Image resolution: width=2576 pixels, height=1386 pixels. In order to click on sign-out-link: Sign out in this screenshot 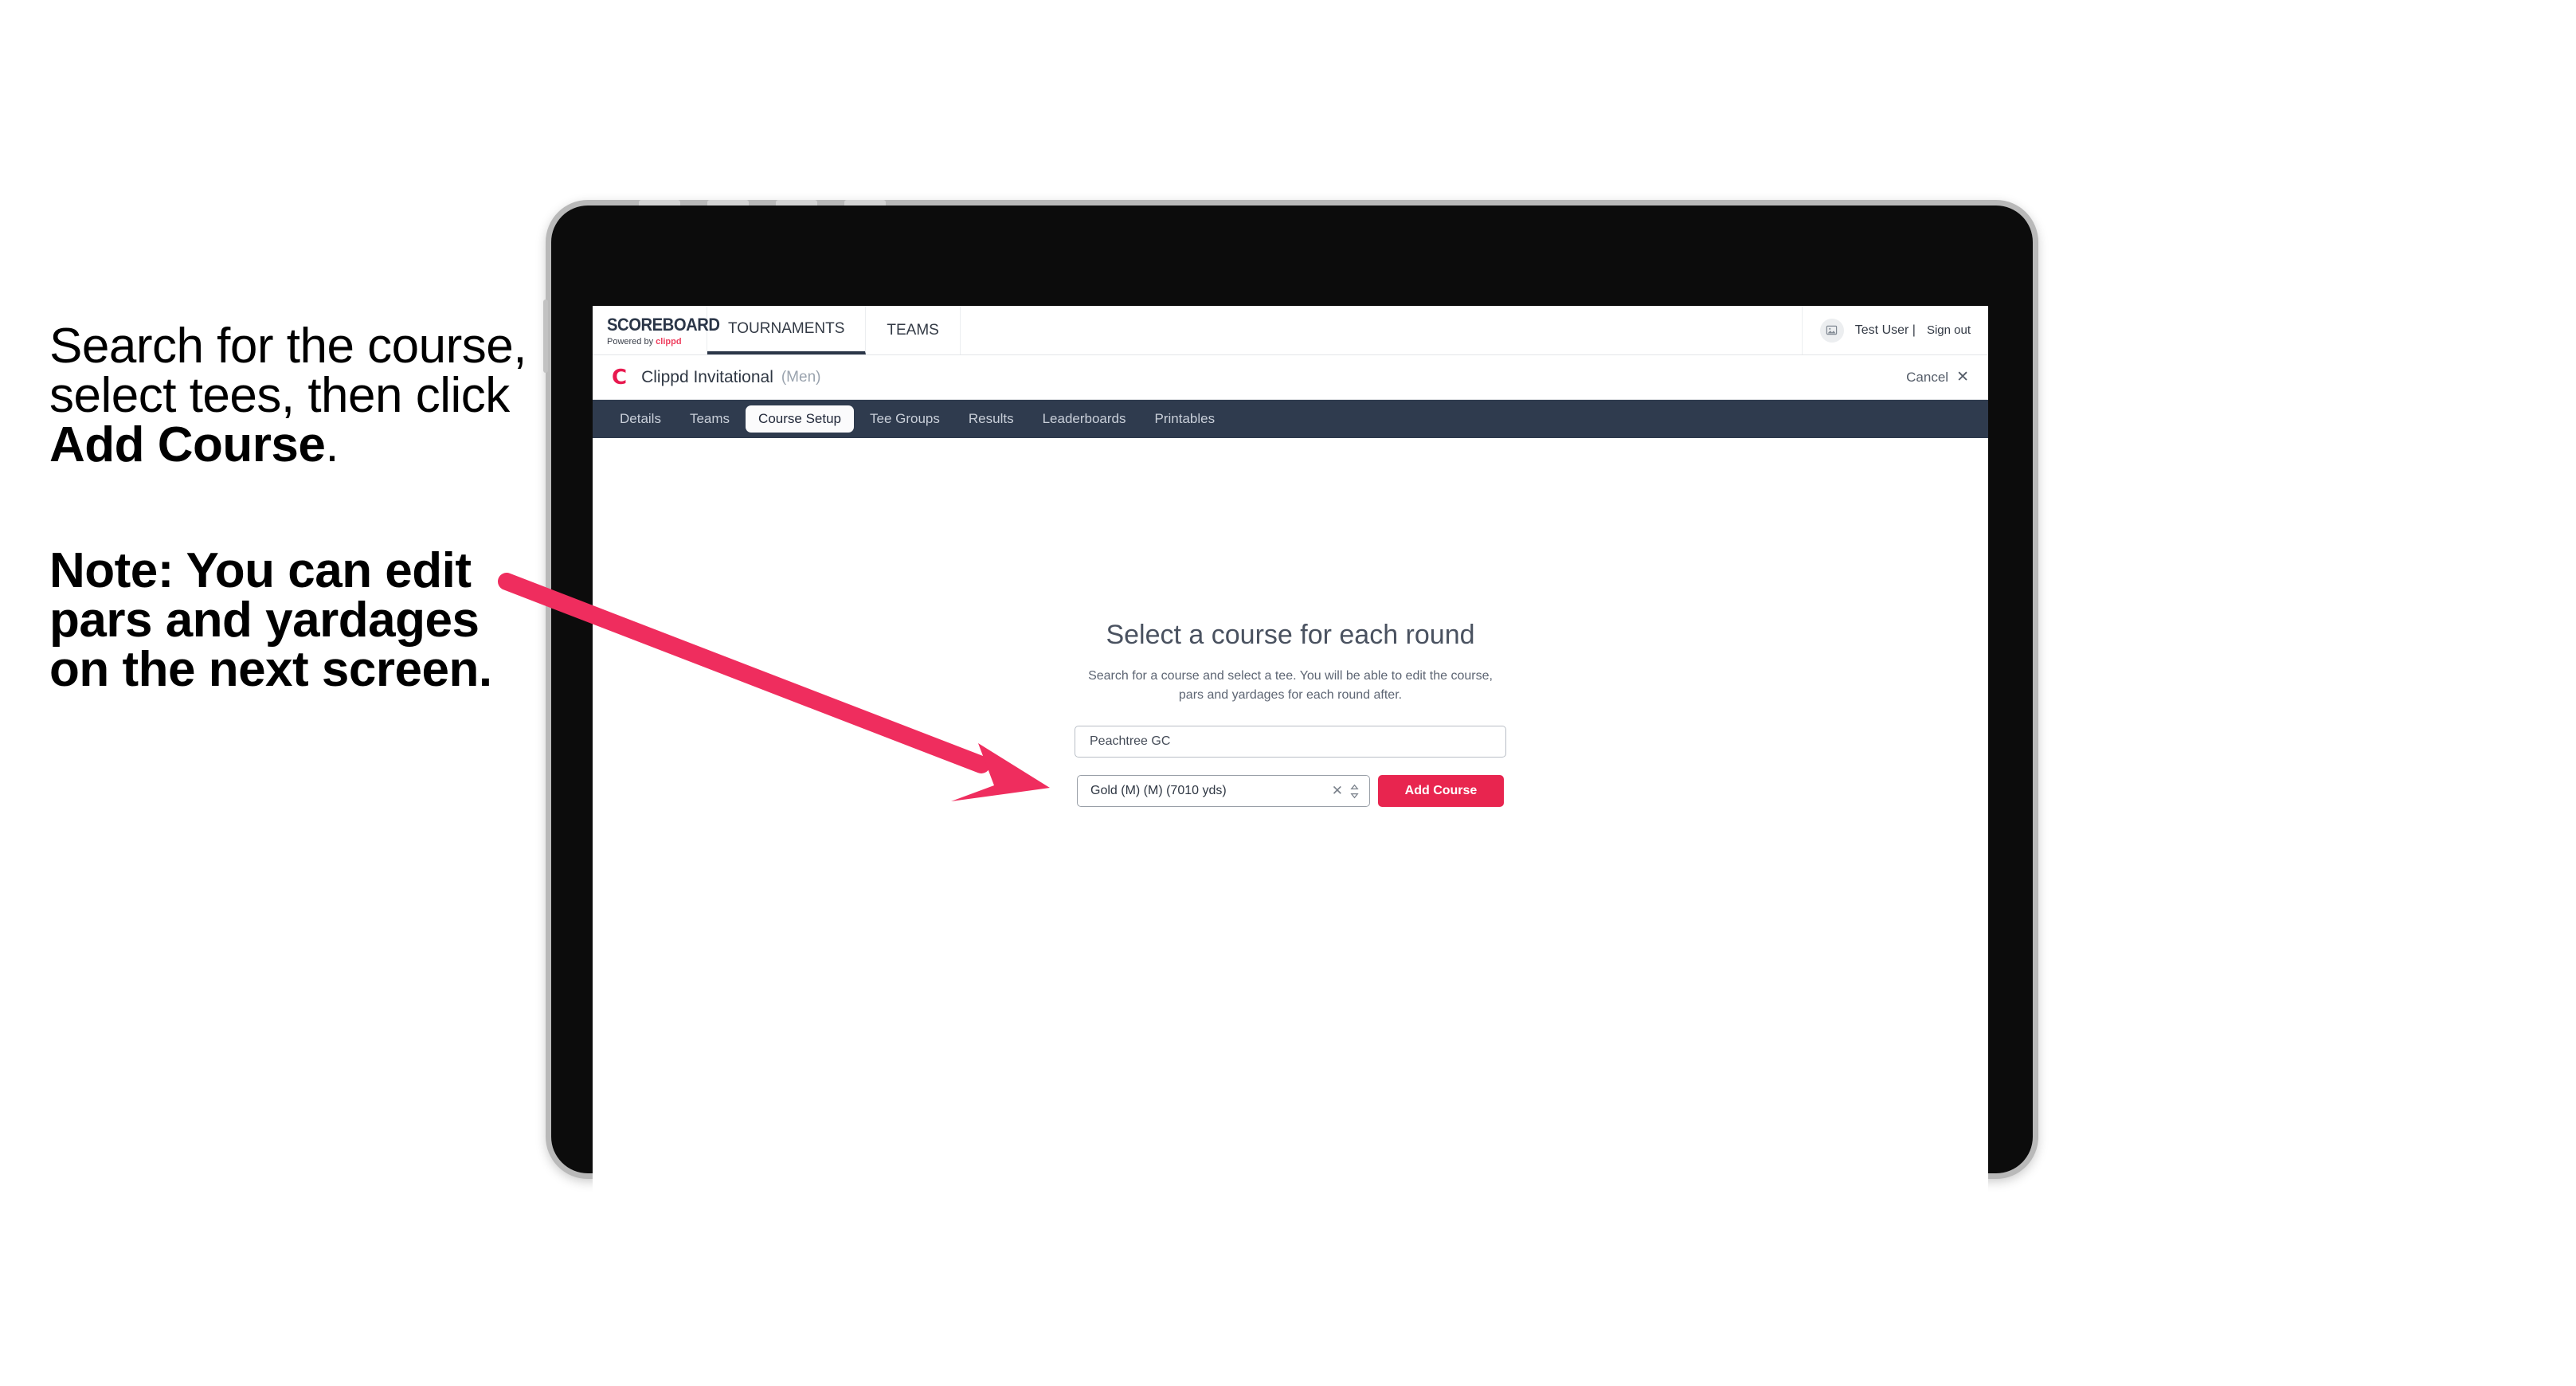, I will do `click(1949, 330)`.